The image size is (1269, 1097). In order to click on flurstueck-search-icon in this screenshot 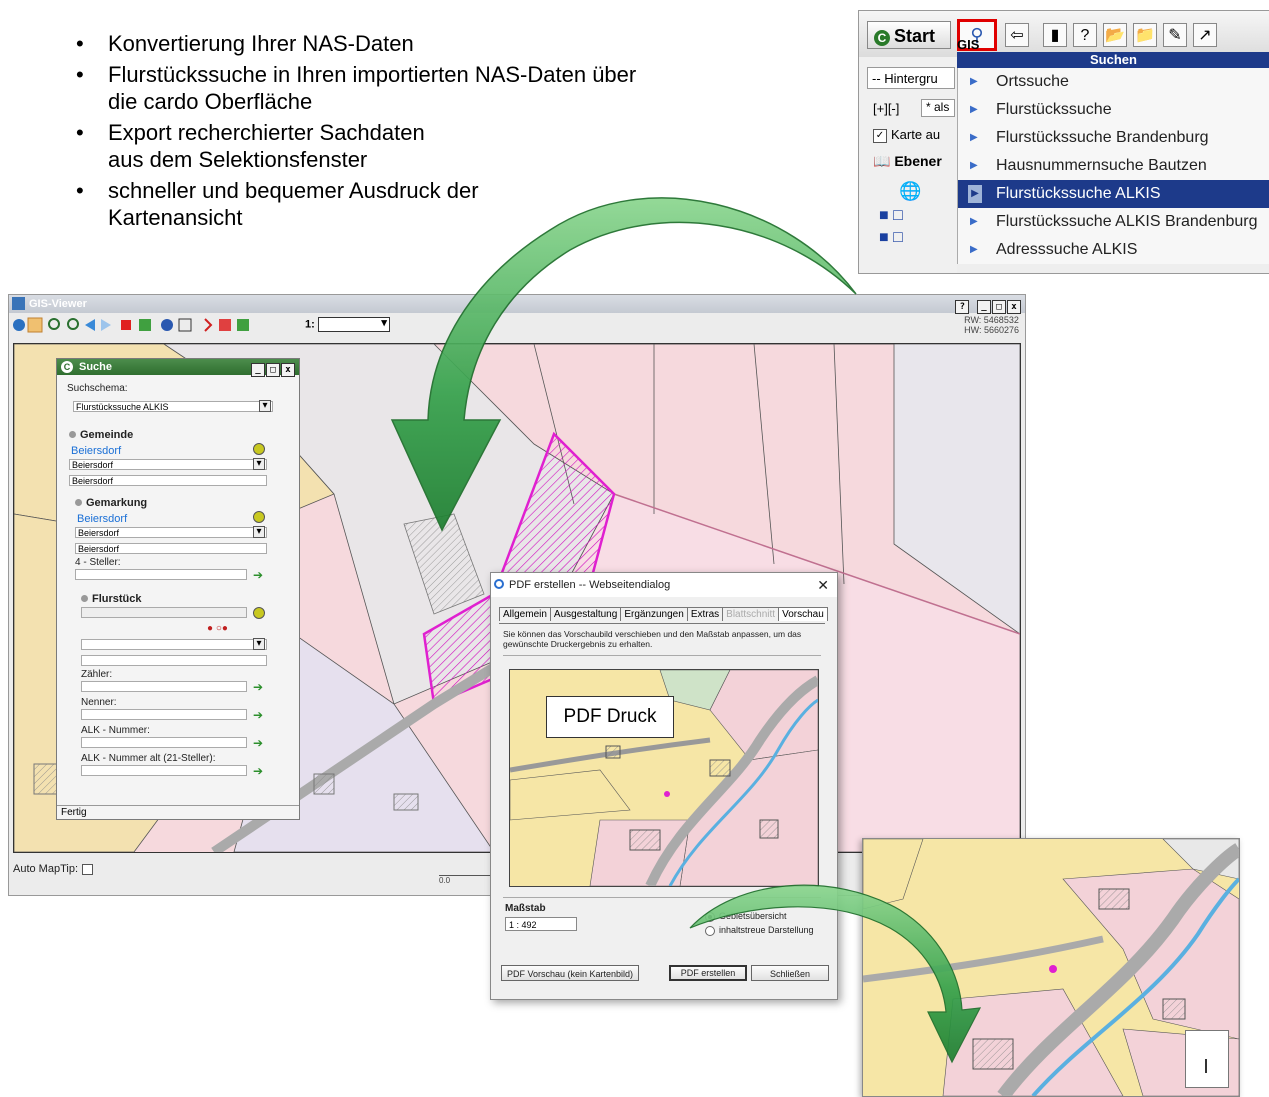, I will do `click(259, 613)`.